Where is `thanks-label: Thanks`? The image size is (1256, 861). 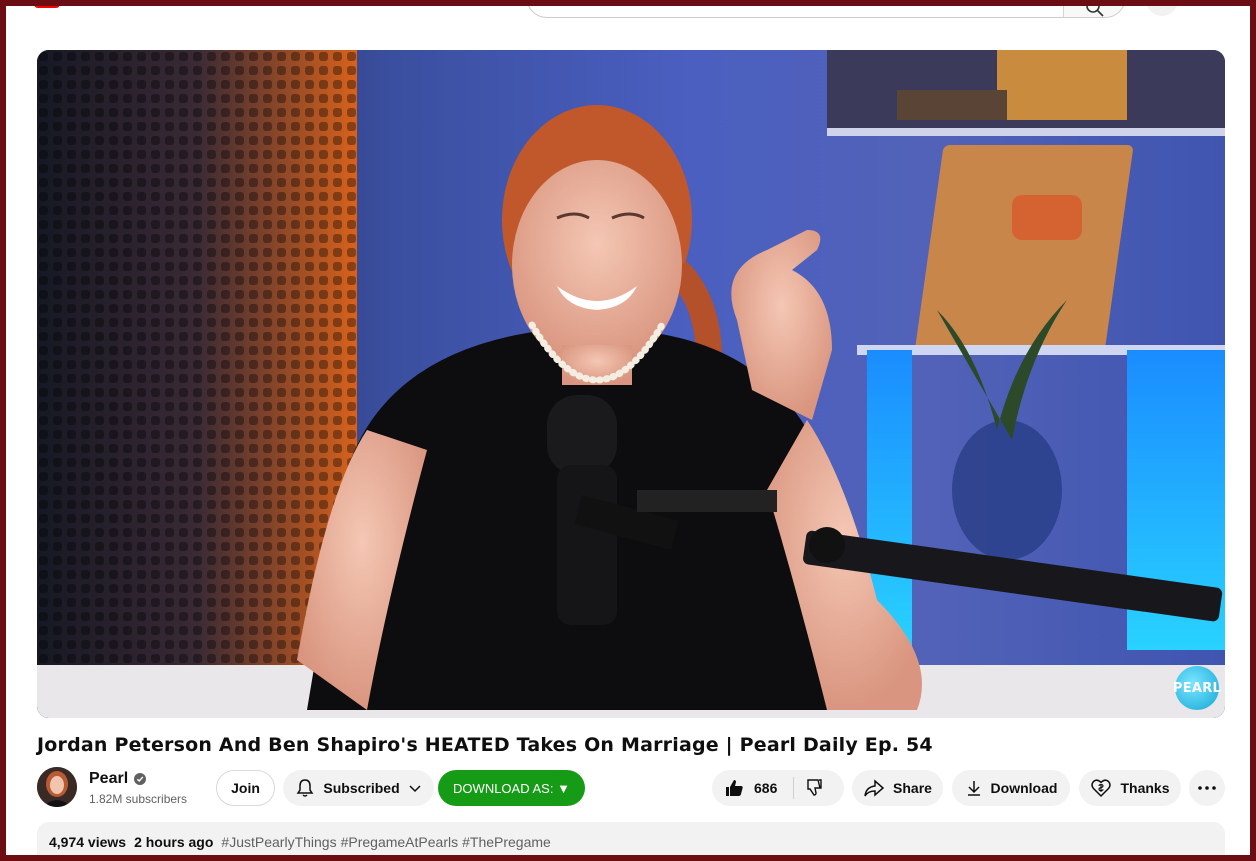
thanks-label: Thanks is located at coordinates (1145, 788).